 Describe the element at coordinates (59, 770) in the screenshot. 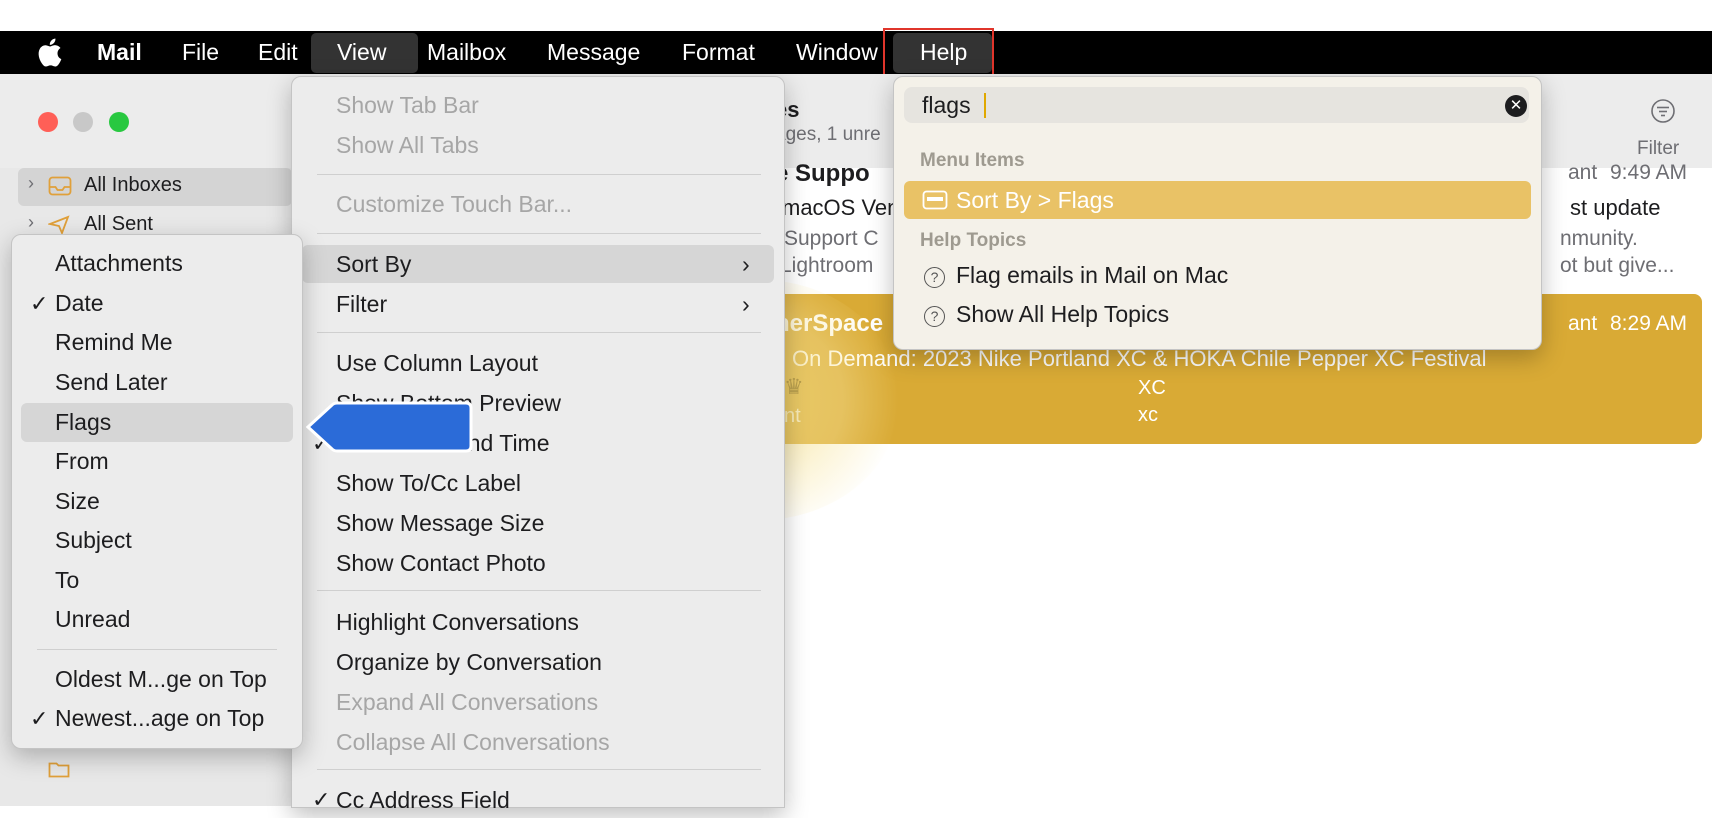

I see `folder-icon` at that location.